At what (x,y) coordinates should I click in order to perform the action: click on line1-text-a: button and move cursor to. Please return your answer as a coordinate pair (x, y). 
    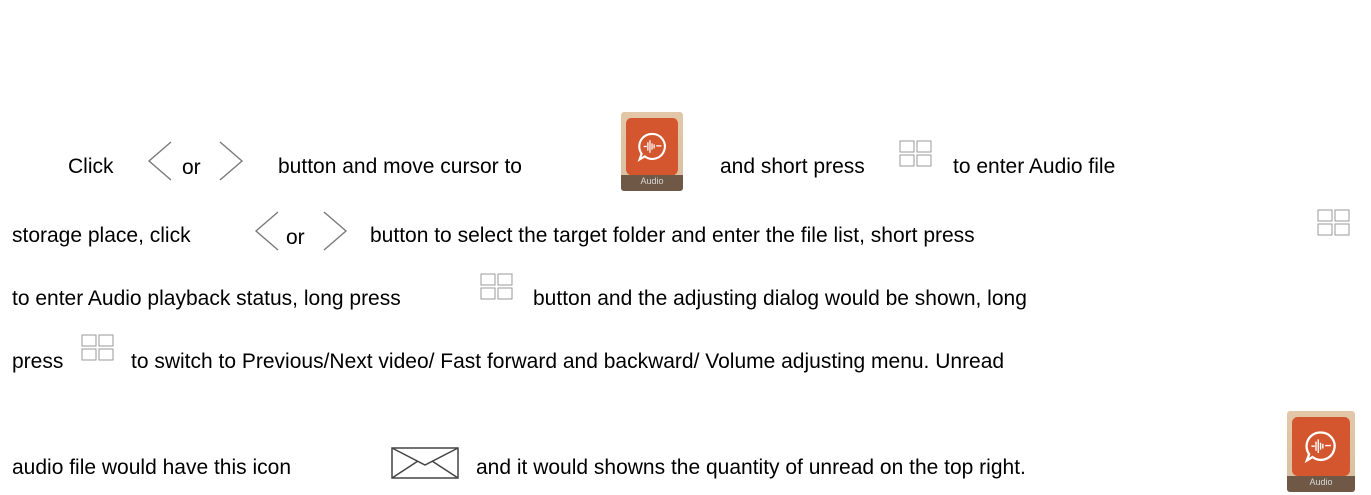
    Looking at the image, I should click on (400, 166).